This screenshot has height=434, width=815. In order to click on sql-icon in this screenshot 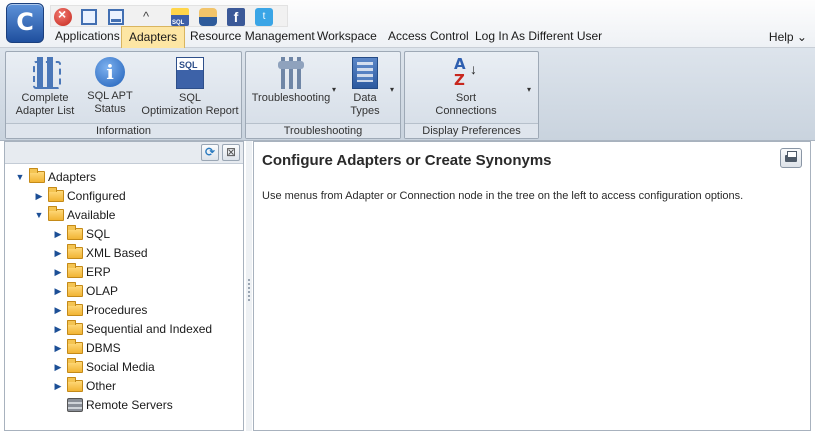, I will do `click(180, 17)`.